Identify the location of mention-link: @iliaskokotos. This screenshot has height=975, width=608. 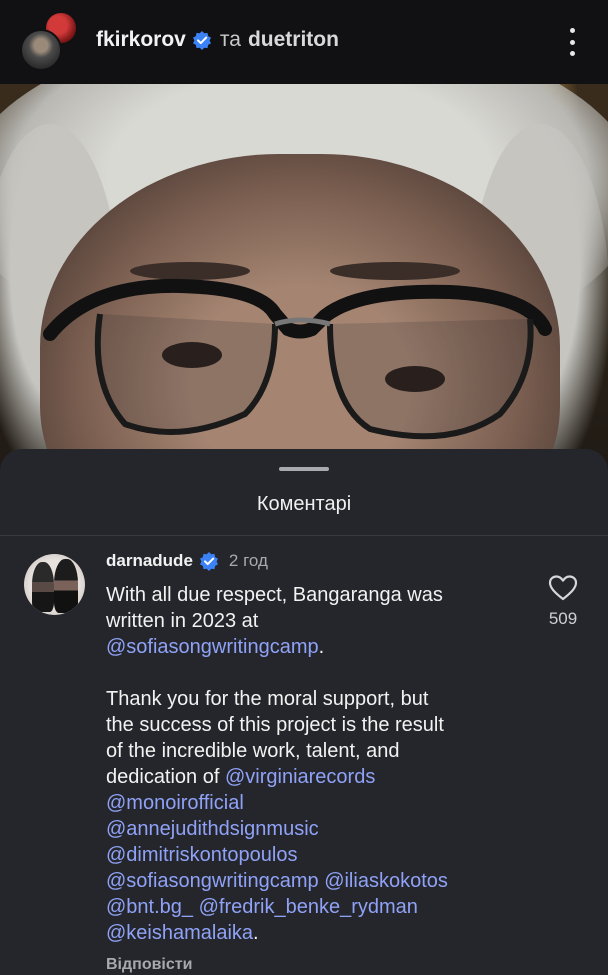
(386, 881).